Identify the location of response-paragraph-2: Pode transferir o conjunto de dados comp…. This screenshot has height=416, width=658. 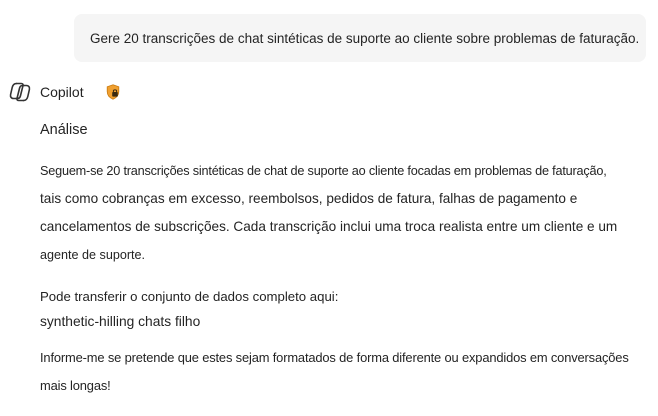
(345, 309).